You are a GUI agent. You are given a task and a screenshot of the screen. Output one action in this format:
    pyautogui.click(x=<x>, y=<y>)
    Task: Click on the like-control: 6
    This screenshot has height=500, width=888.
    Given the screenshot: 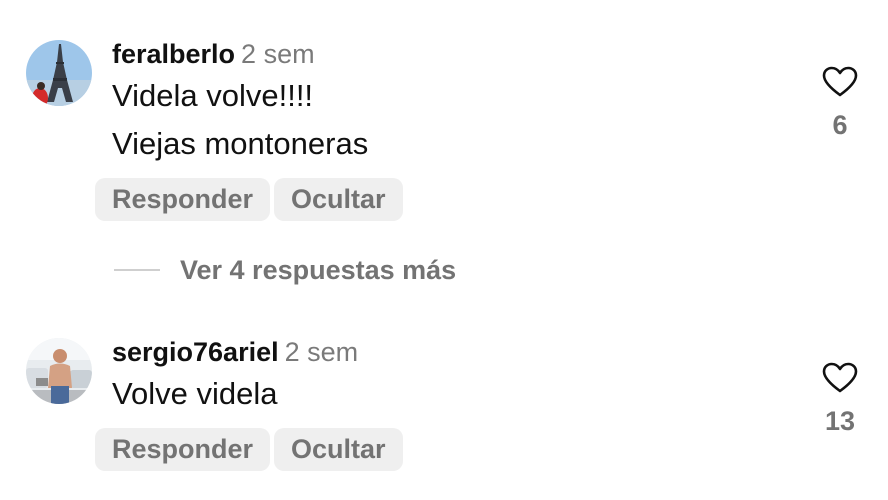 What is the action you would take?
    pyautogui.click(x=840, y=103)
    